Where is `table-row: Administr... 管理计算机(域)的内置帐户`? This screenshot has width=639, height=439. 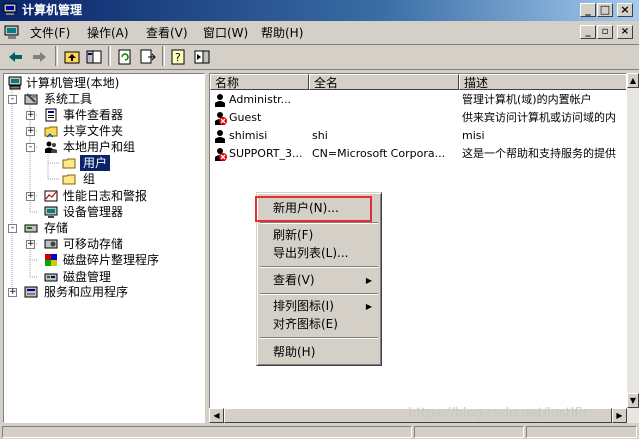
table-row: Administr... 管理计算机(域)的内置帐户 is located at coordinates (418, 100).